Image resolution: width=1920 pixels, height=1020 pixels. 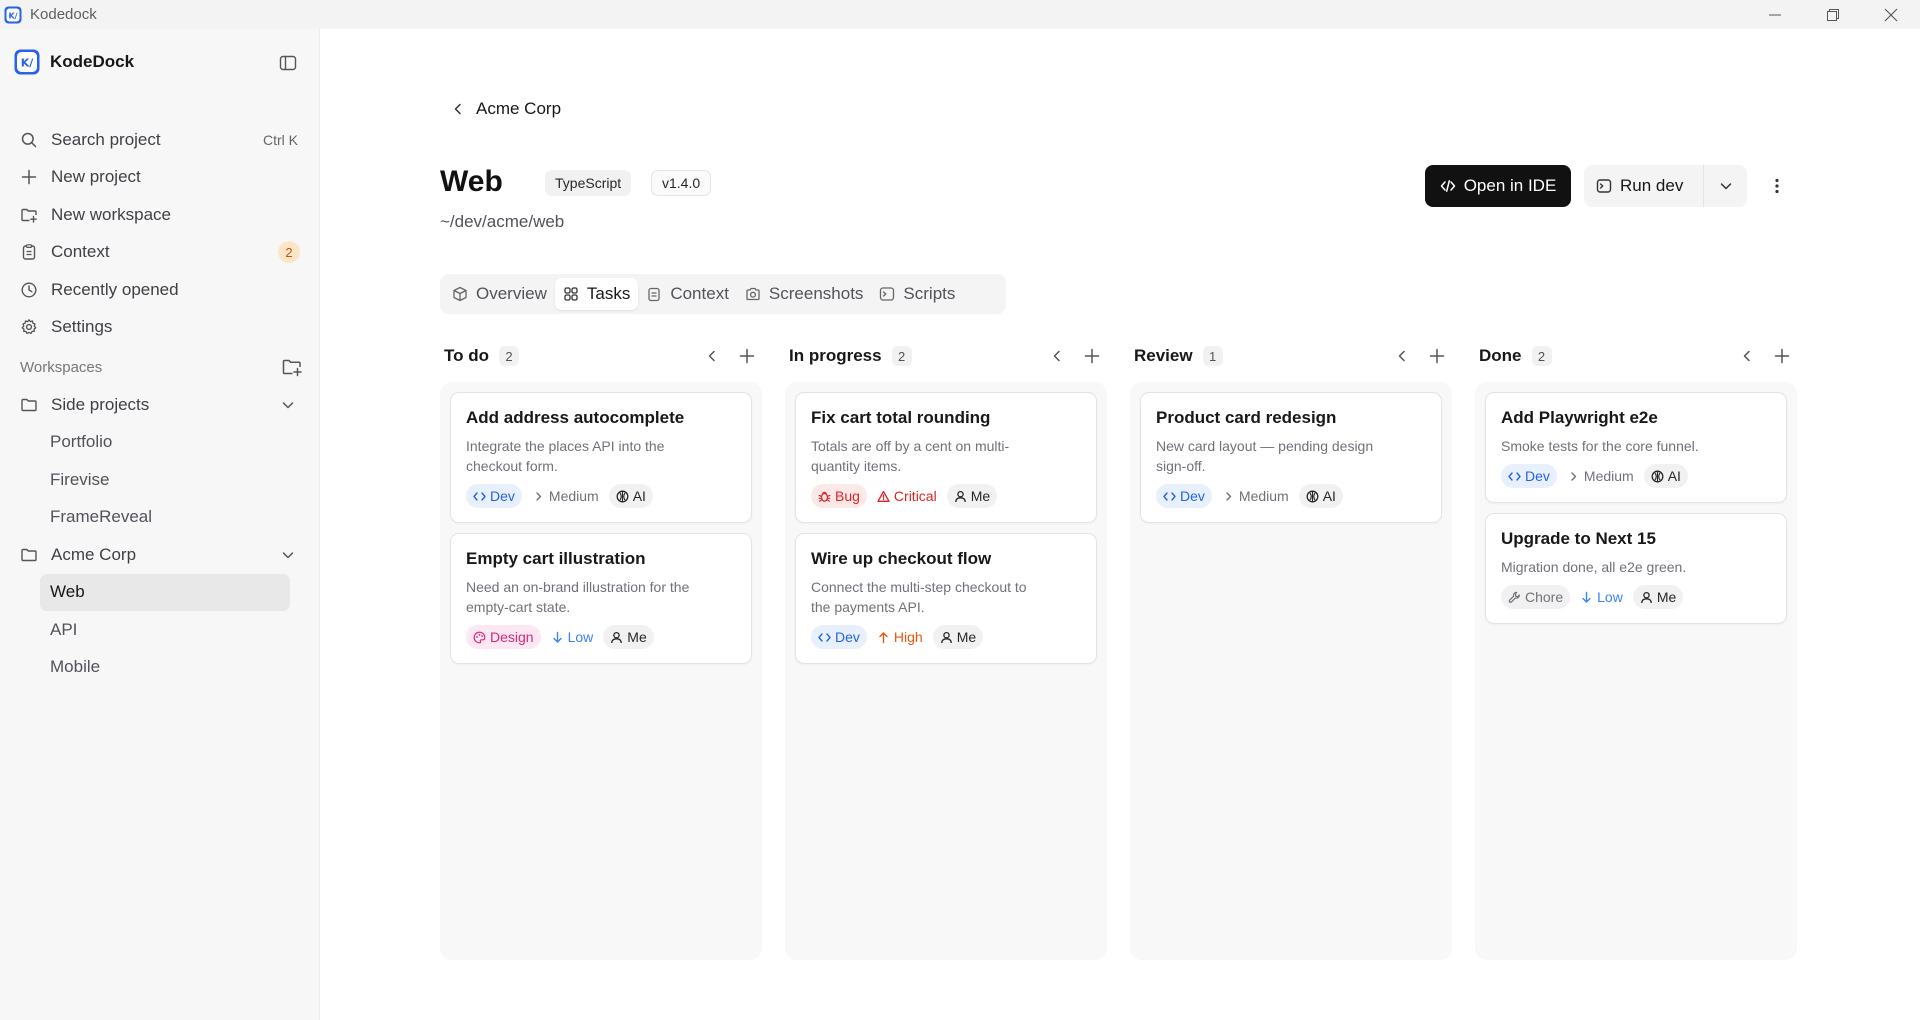 What do you see at coordinates (159, 518) in the screenshot?
I see `project-item-framereveal: FrameReveal` at bounding box center [159, 518].